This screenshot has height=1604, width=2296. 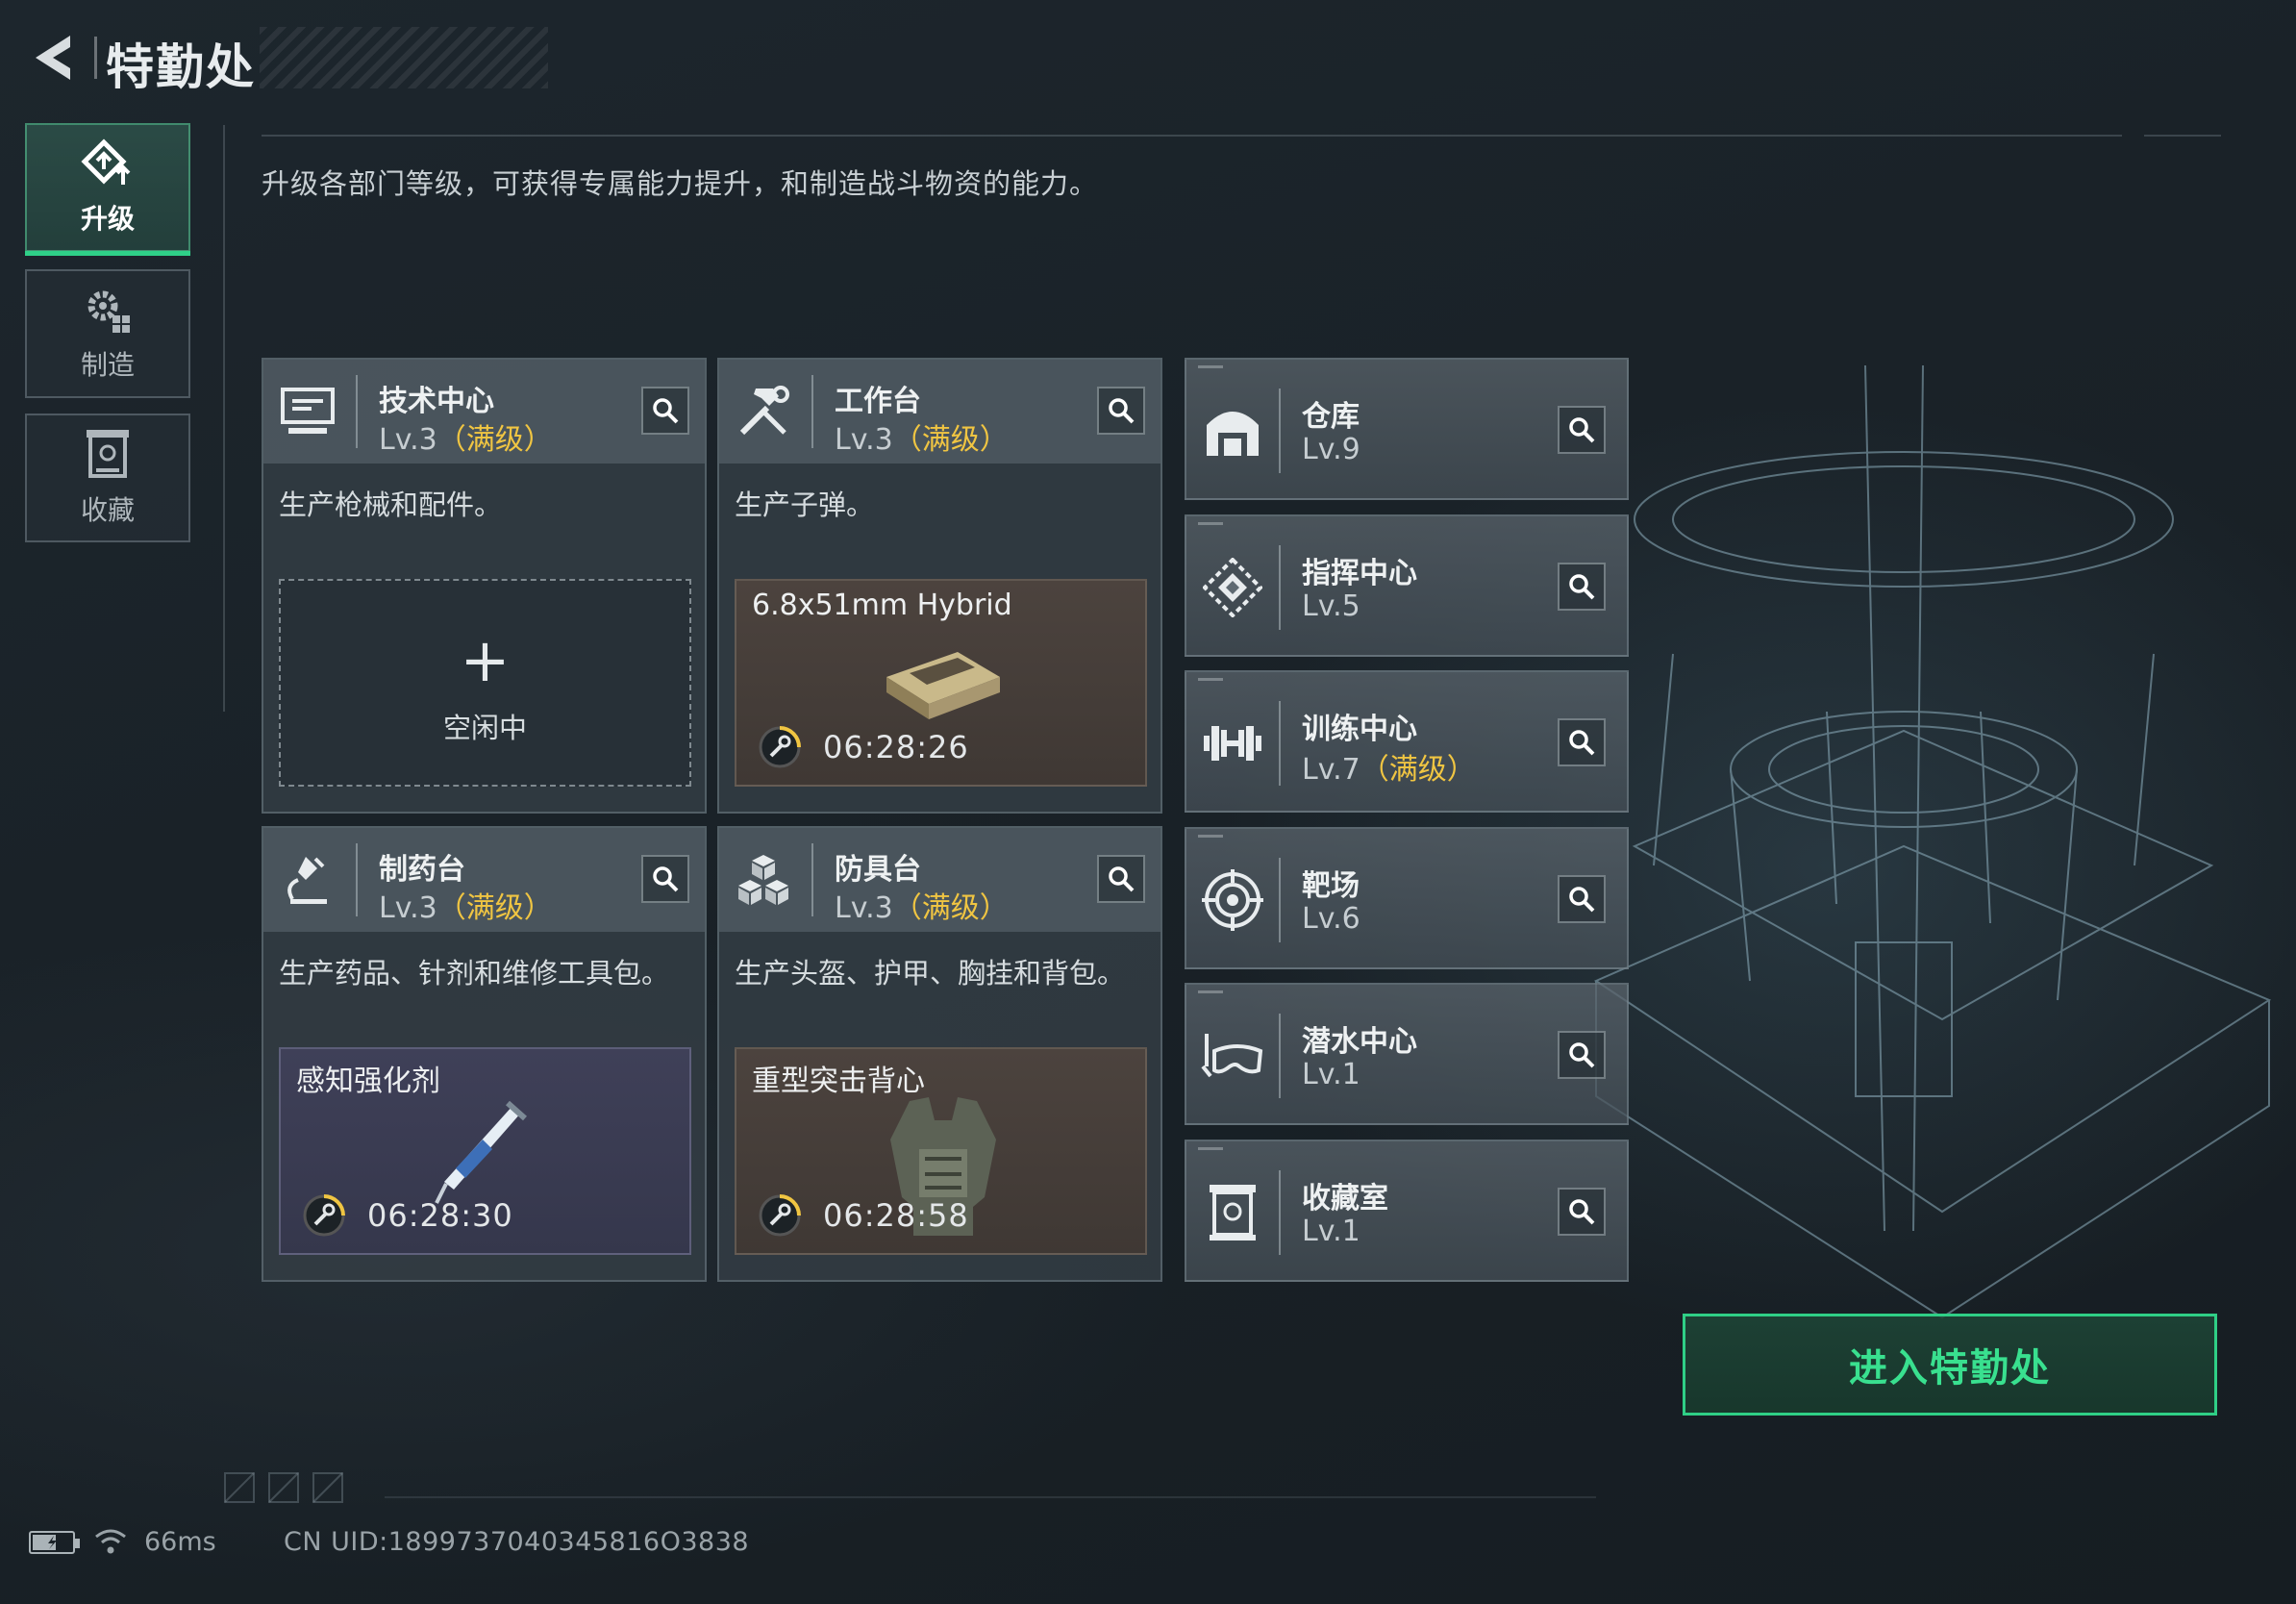 What do you see at coordinates (224, 418) in the screenshot?
I see `left-guide-line` at bounding box center [224, 418].